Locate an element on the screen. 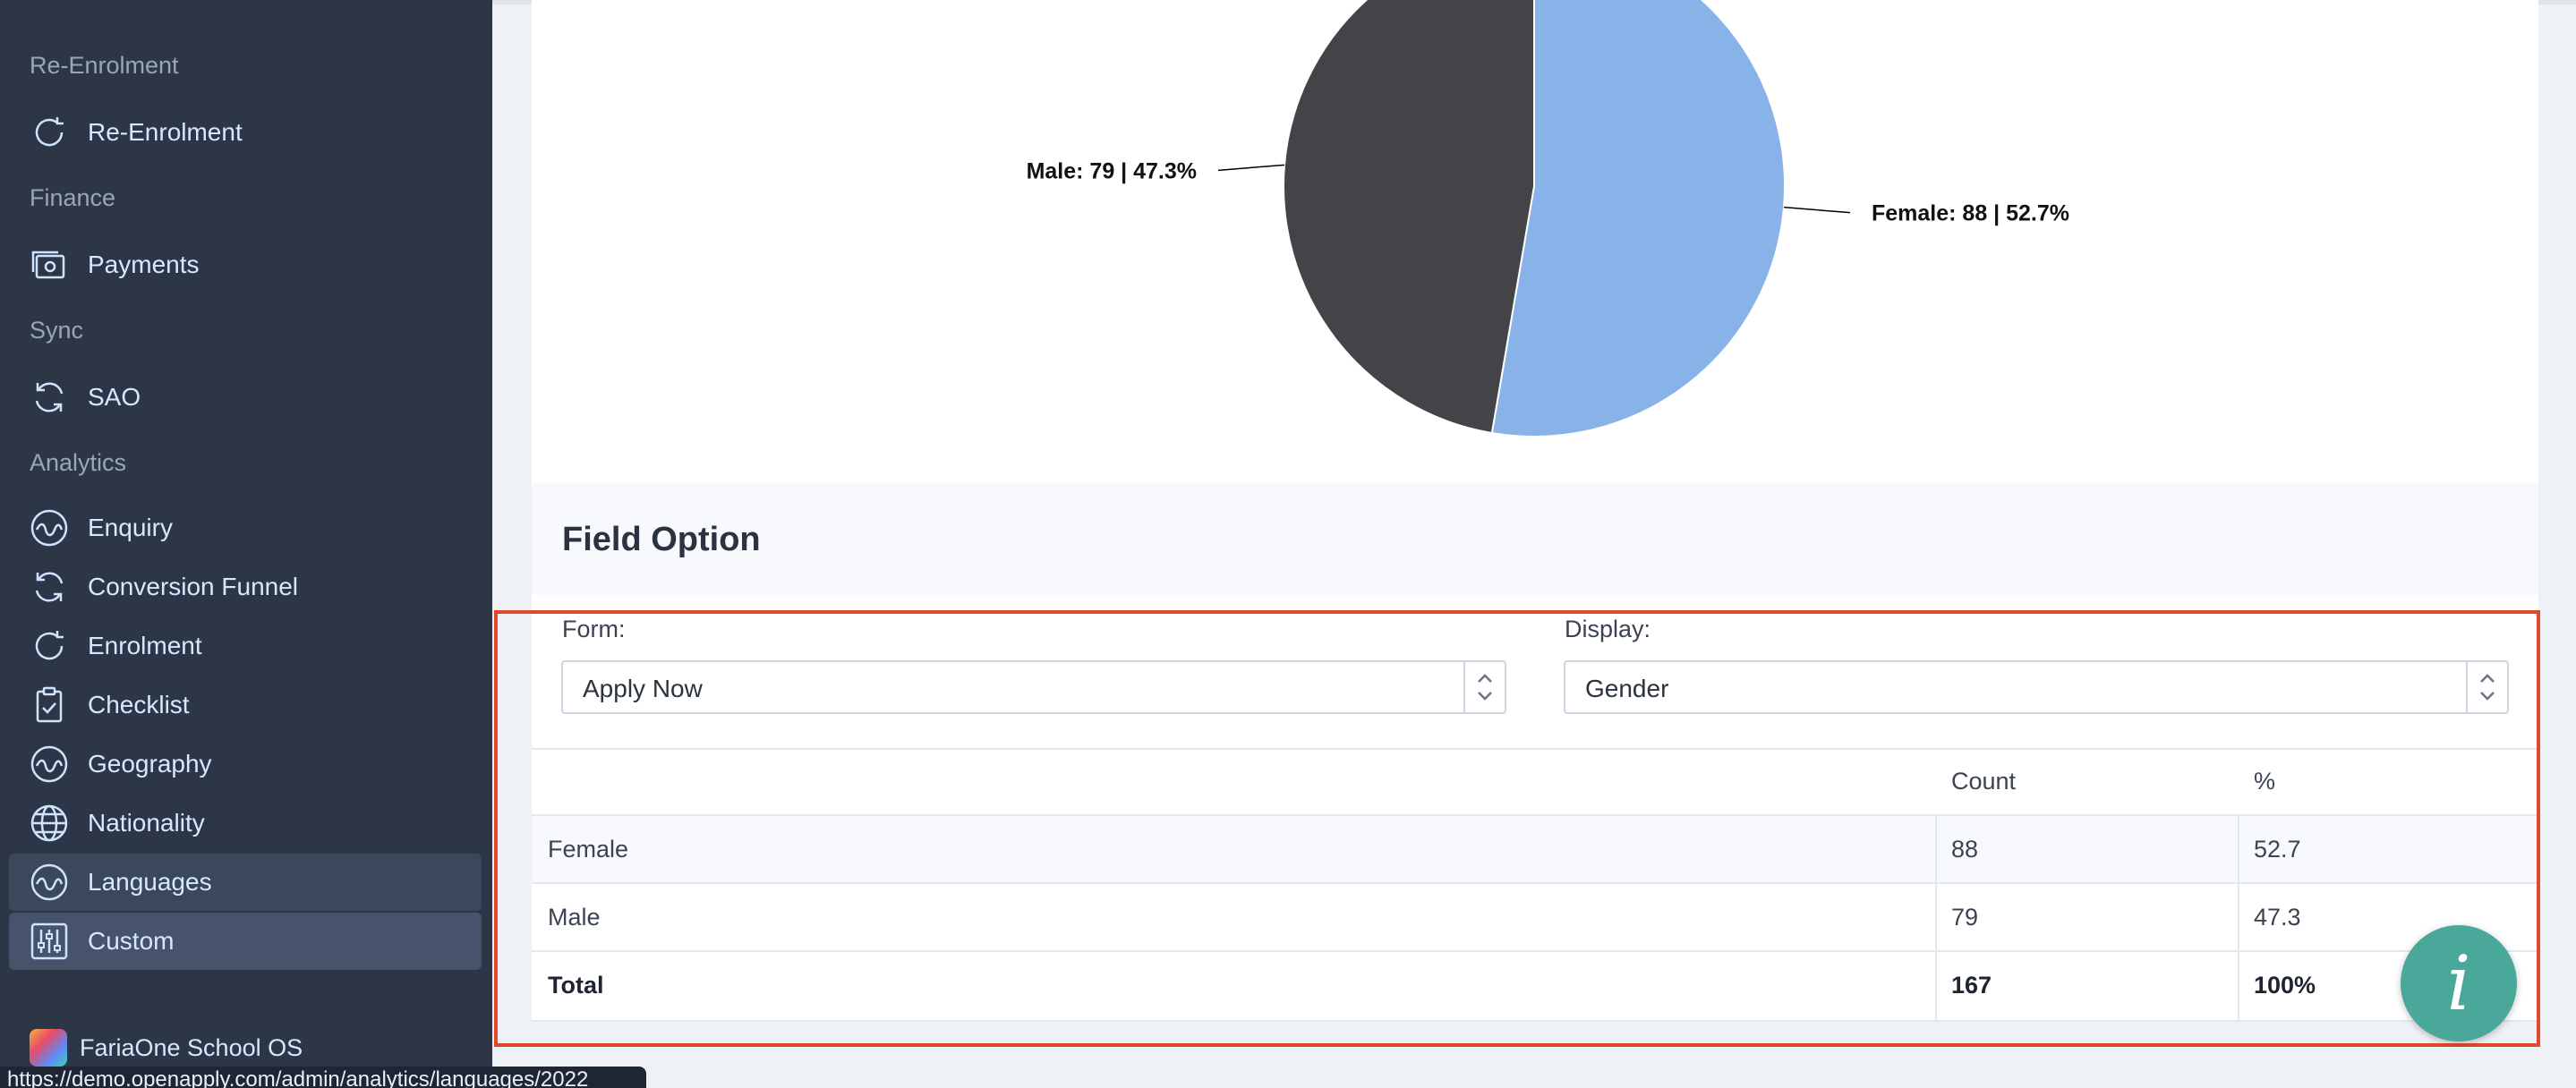 Image resolution: width=2576 pixels, height=1088 pixels. sidebar-item-label: Geography is located at coordinates (150, 764).